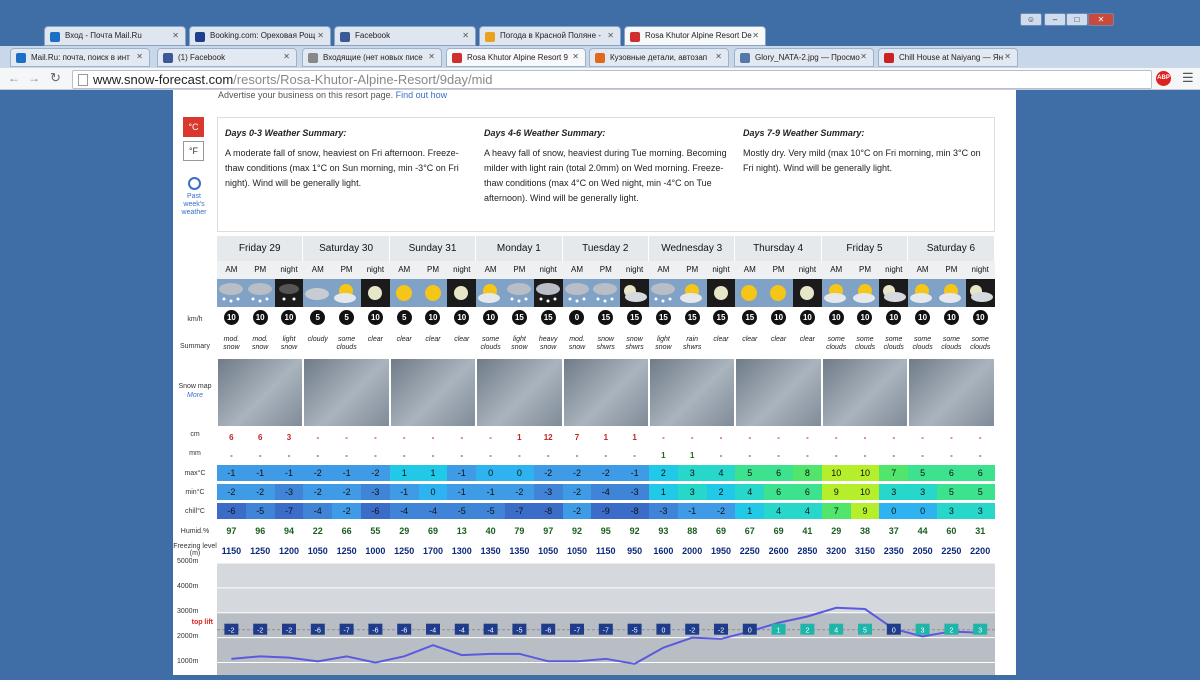 The height and width of the screenshot is (680, 1200). I want to click on browser-tab: Chill House at Naiyang — Ян ✕, so click(948, 57).